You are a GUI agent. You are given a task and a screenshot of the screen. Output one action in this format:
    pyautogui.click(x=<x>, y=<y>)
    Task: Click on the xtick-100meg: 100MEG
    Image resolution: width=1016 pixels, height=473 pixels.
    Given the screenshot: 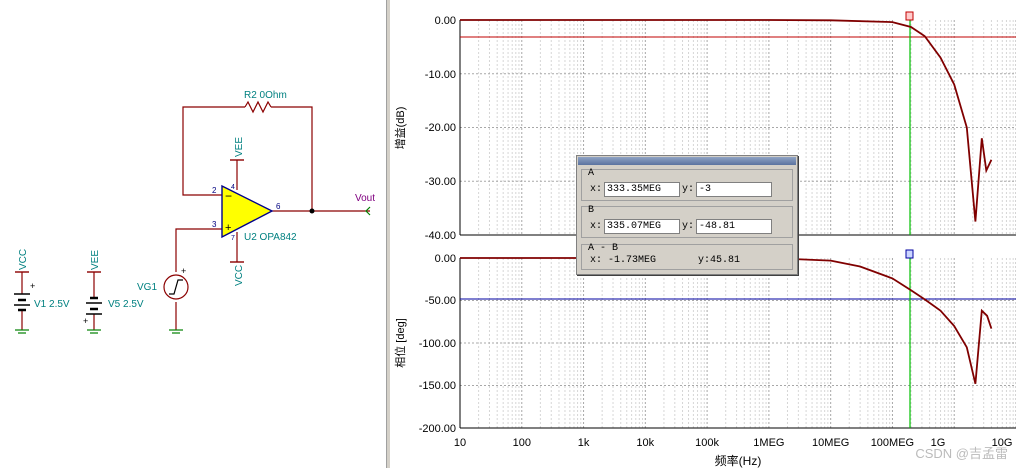 What is the action you would take?
    pyautogui.click(x=892, y=443)
    